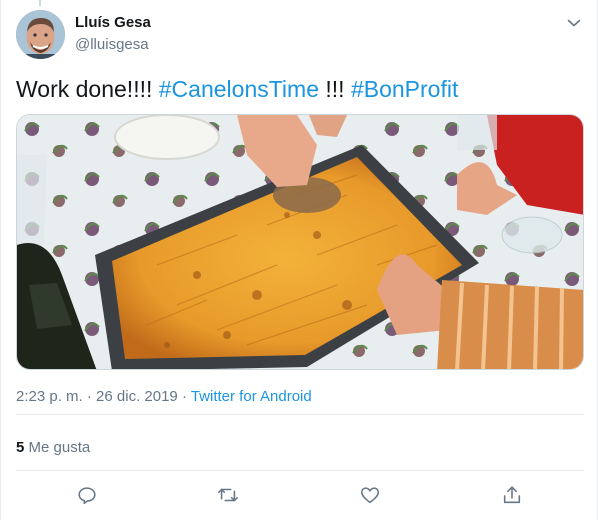 The height and width of the screenshot is (520, 598). What do you see at coordinates (137, 396) in the screenshot?
I see `tweet-date: 26 dic. 2019` at bounding box center [137, 396].